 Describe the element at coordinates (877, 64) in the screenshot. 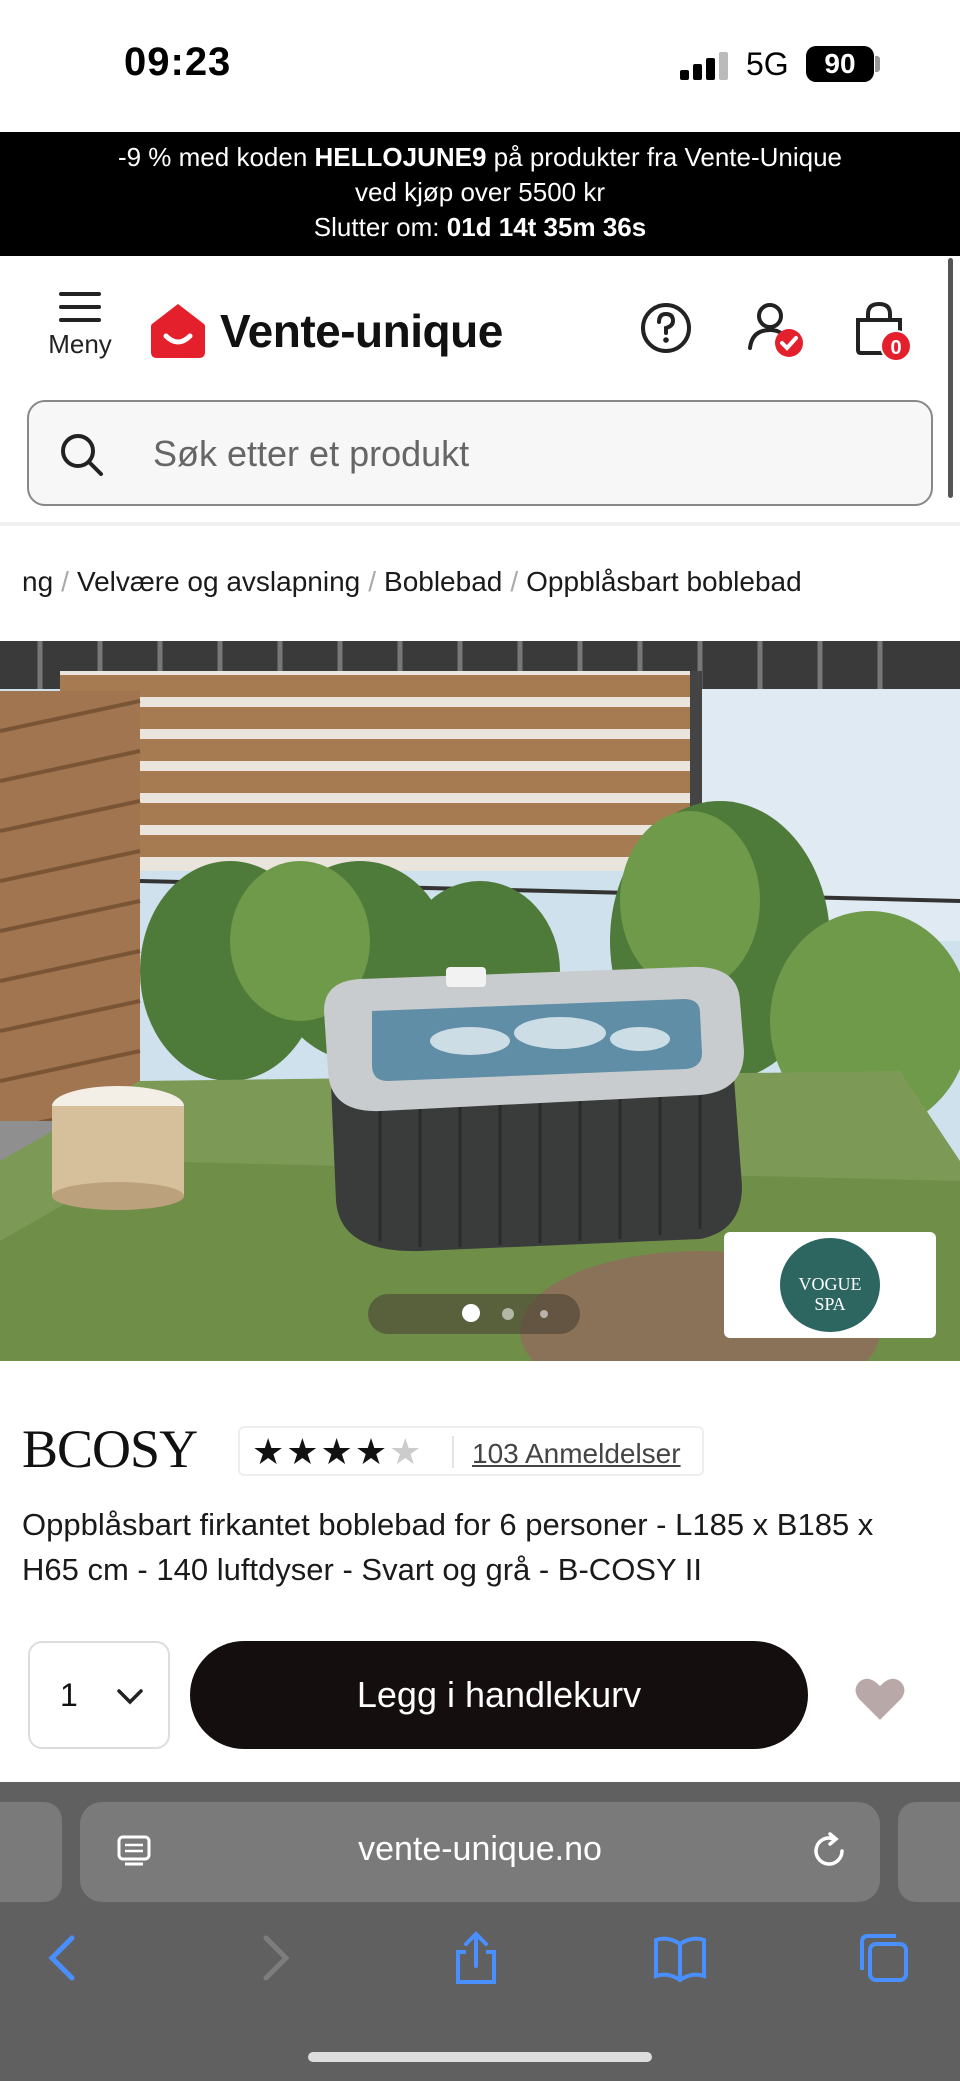

I see `battery-cap` at that location.